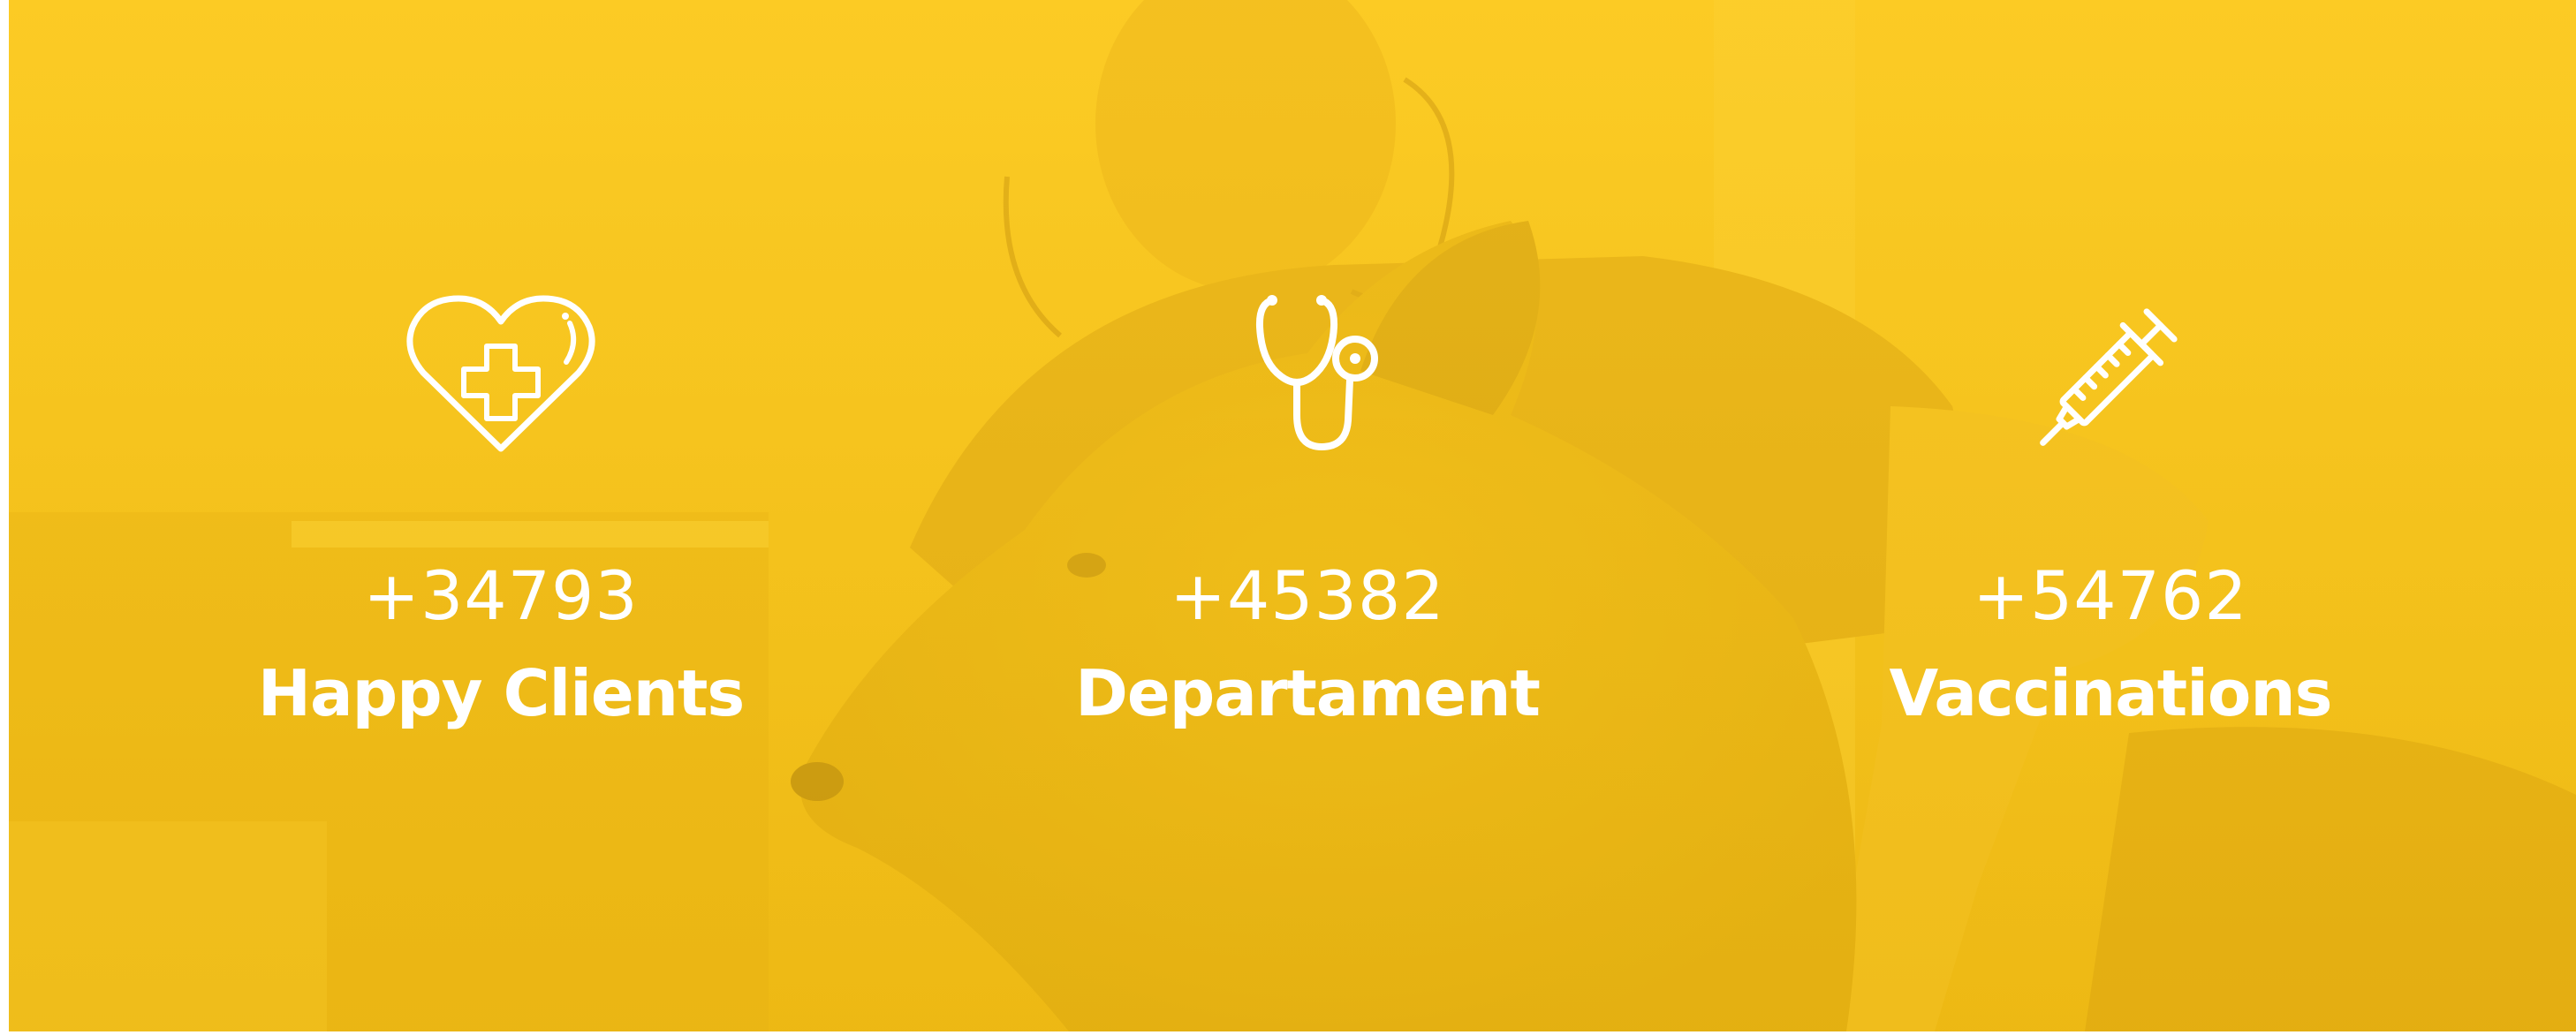  Describe the element at coordinates (501, 374) in the screenshot. I see `heart-medical-cross-icon` at that location.